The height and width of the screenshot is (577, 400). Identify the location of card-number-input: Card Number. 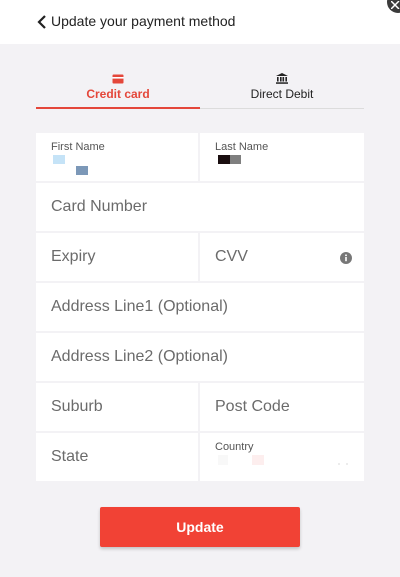
(200, 207).